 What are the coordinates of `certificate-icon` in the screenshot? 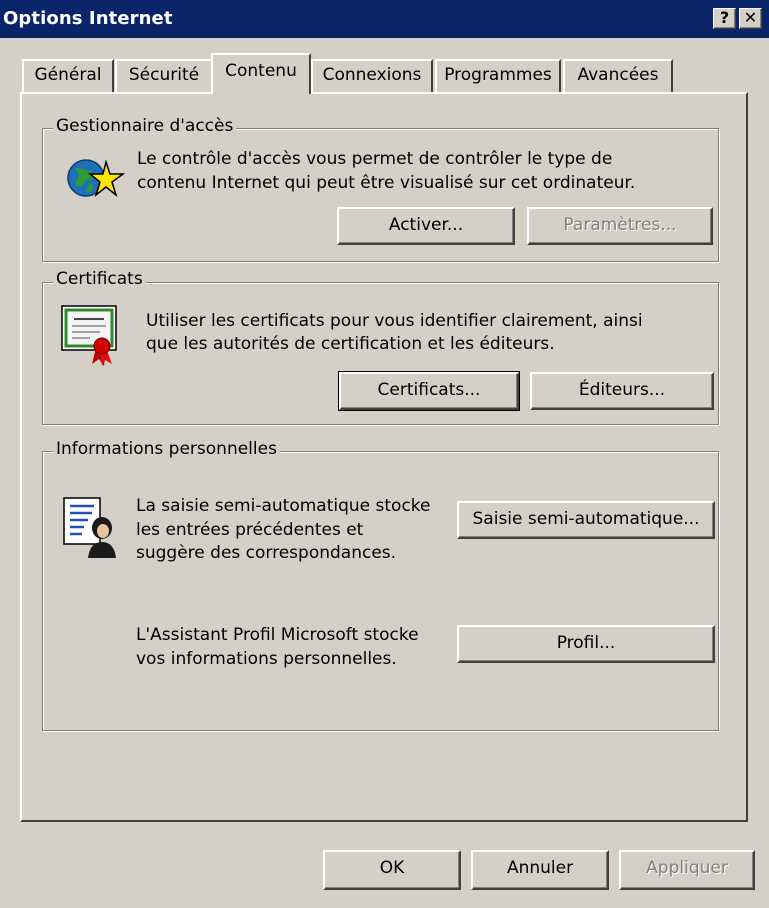 It's located at (89, 335).